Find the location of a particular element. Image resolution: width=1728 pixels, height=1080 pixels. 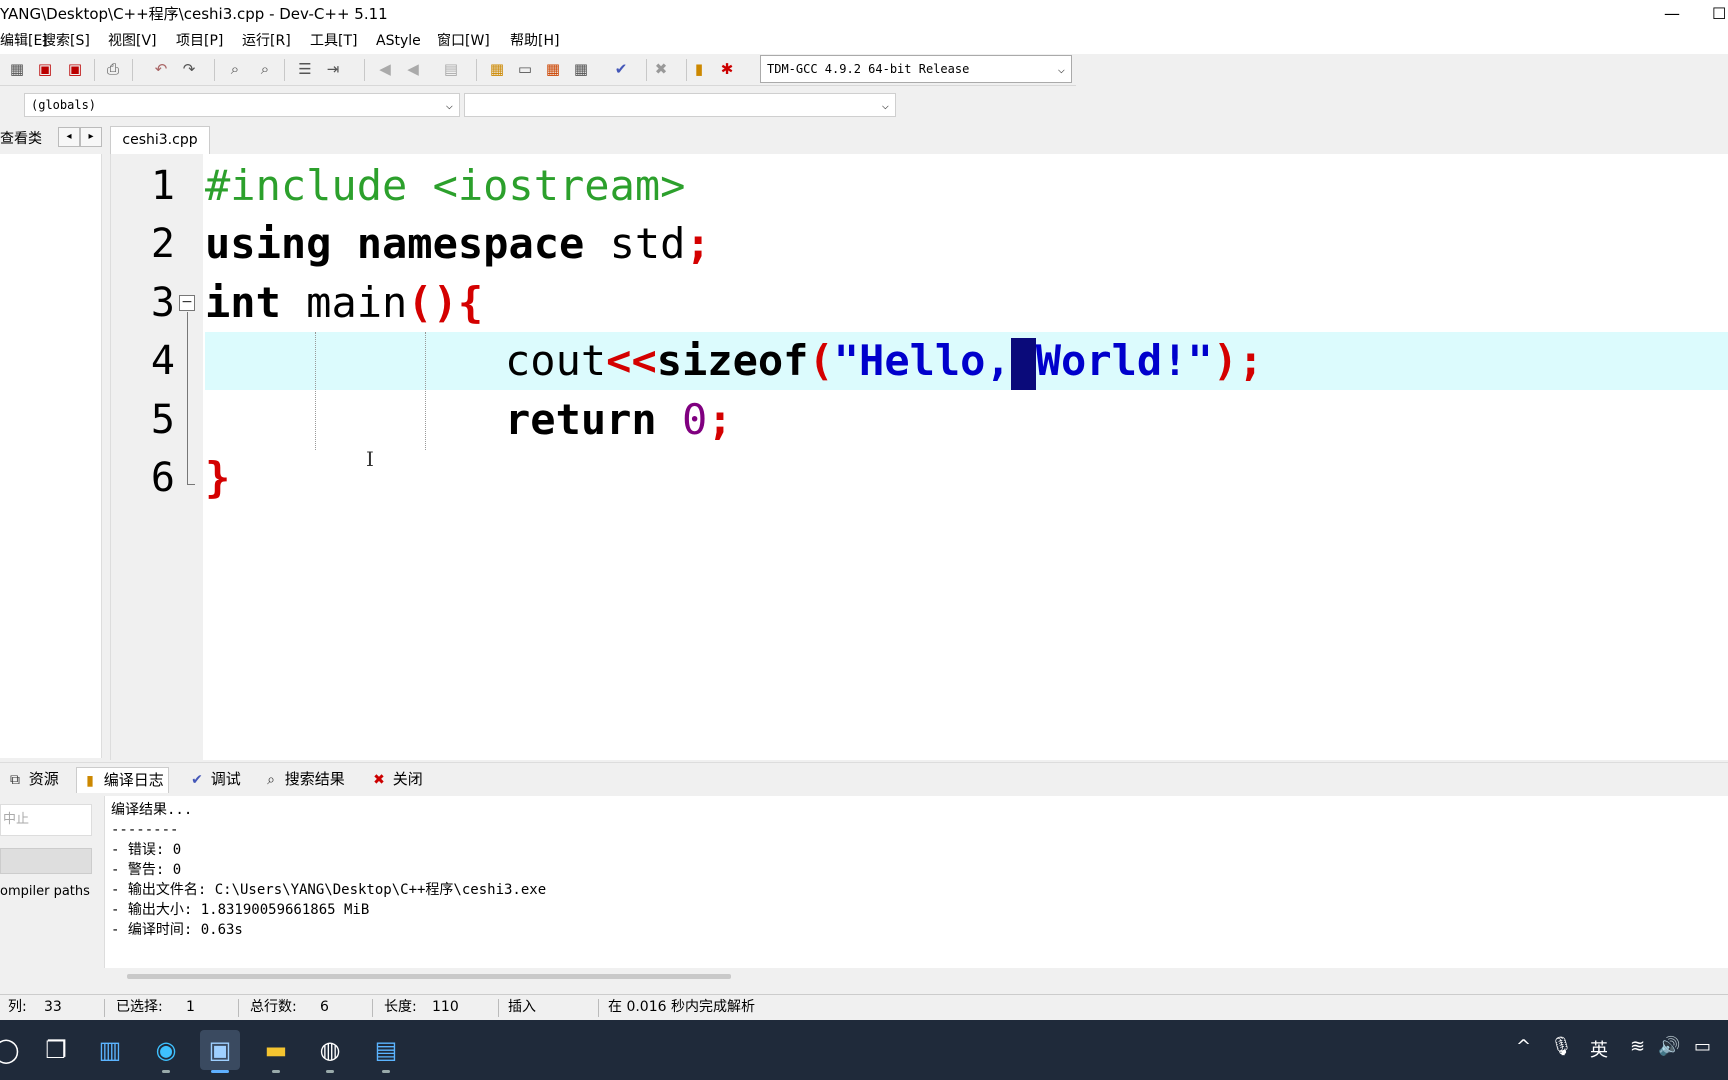

close-icon: ✖ is located at coordinates (379, 780).